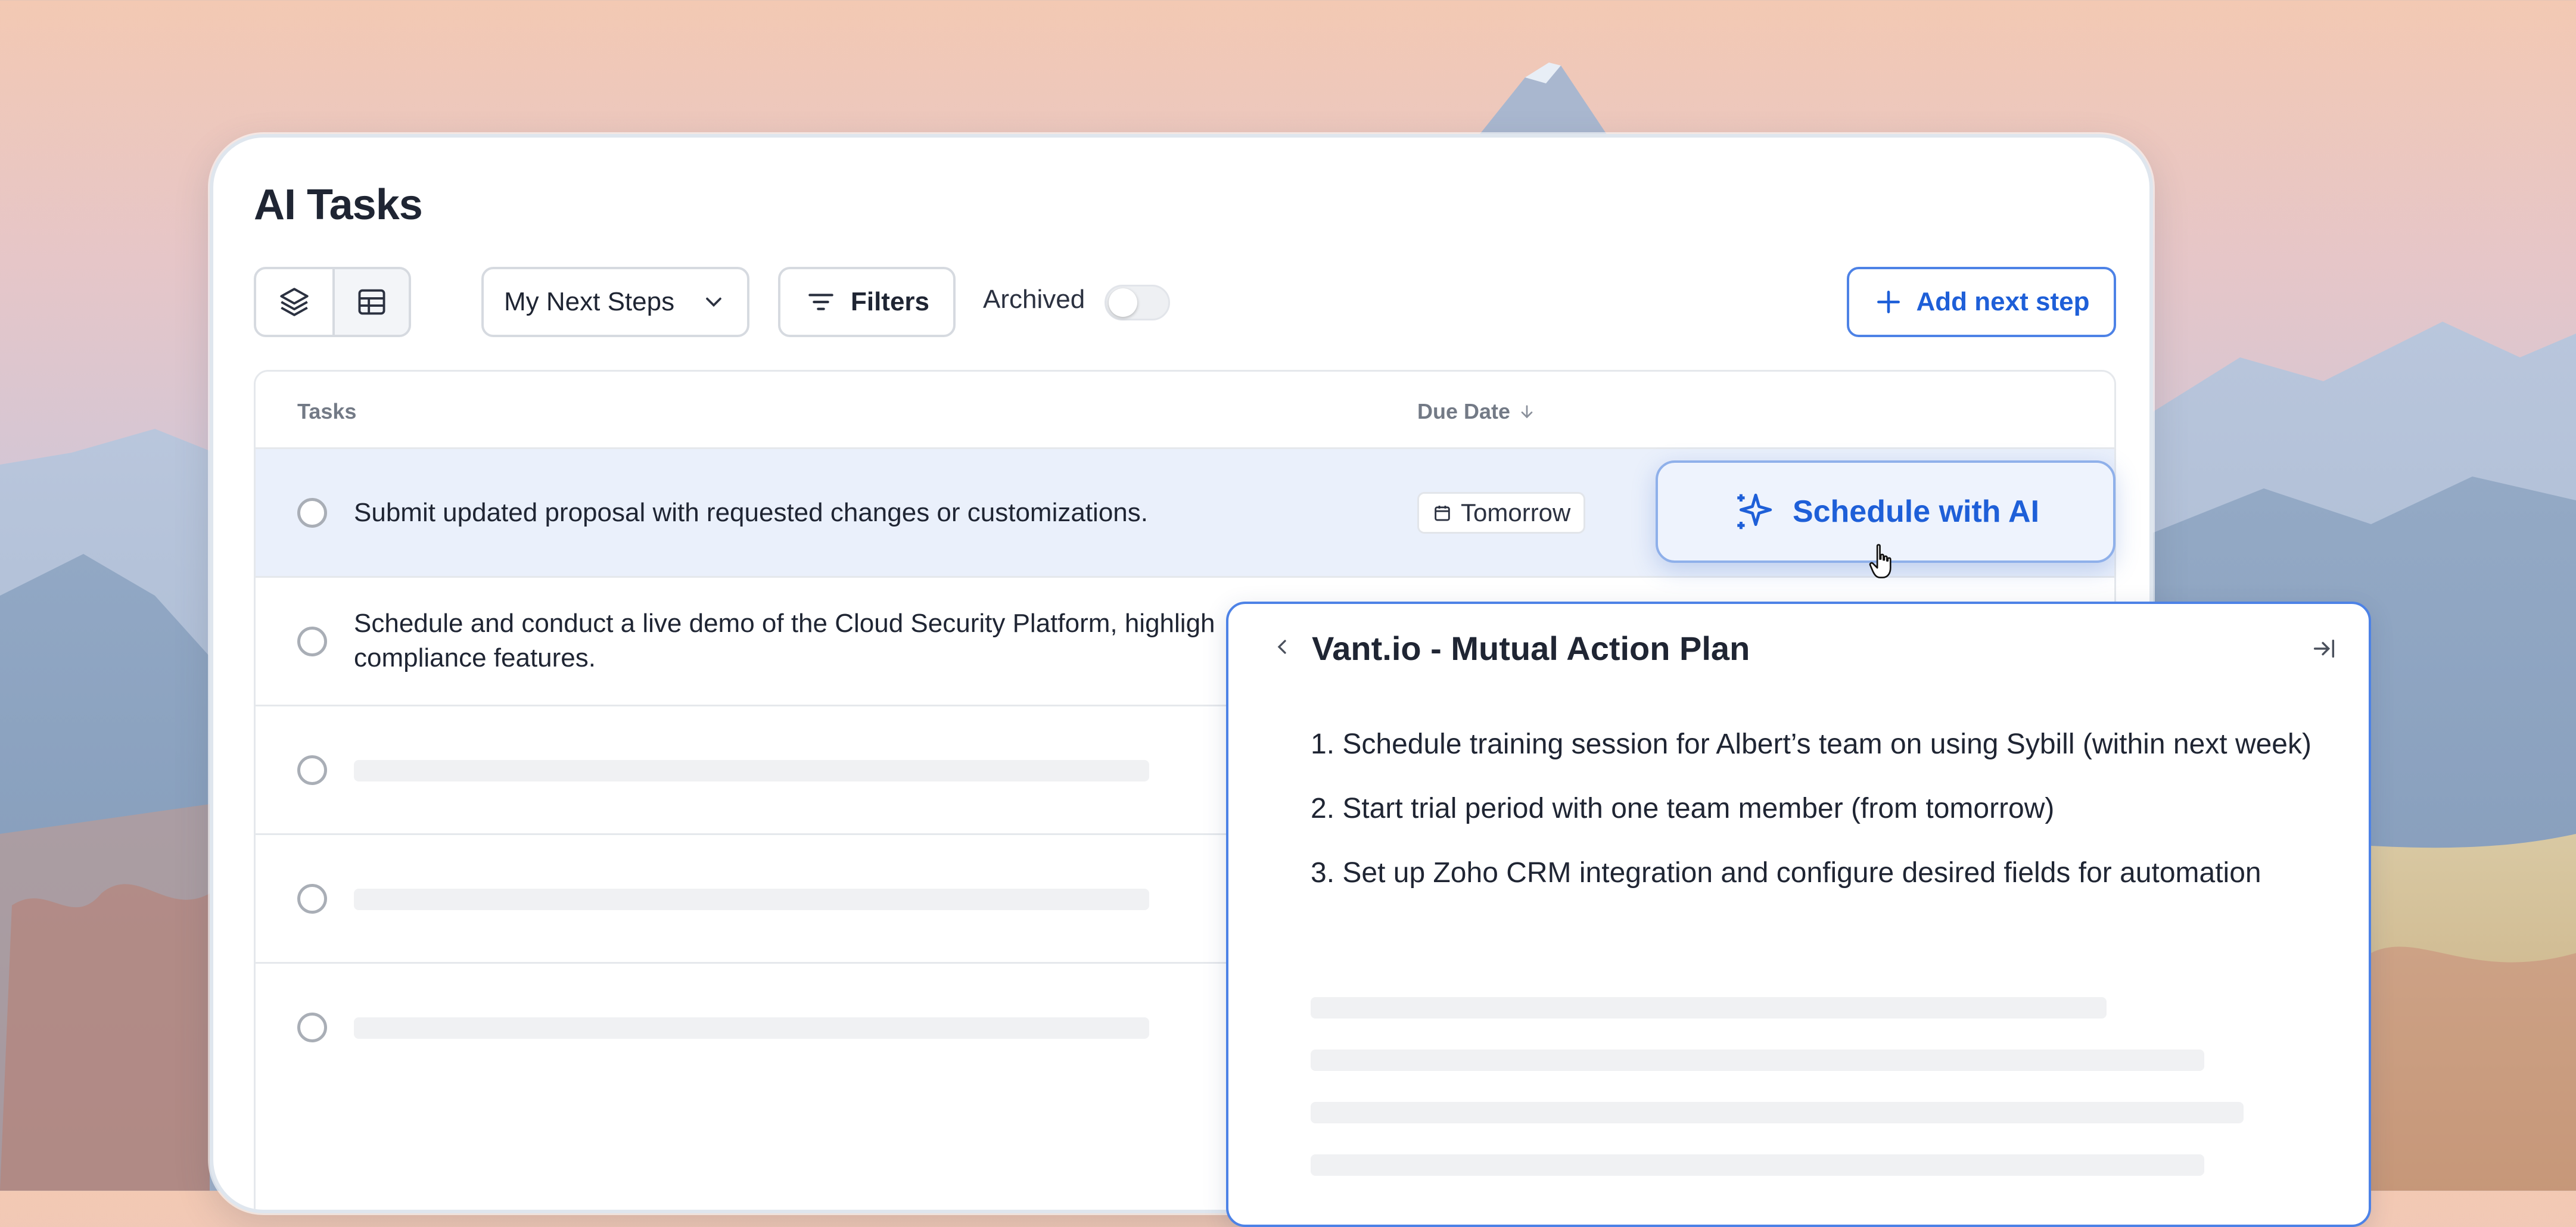 This screenshot has height=1227, width=2576. I want to click on chevron-down-icon, so click(713, 302).